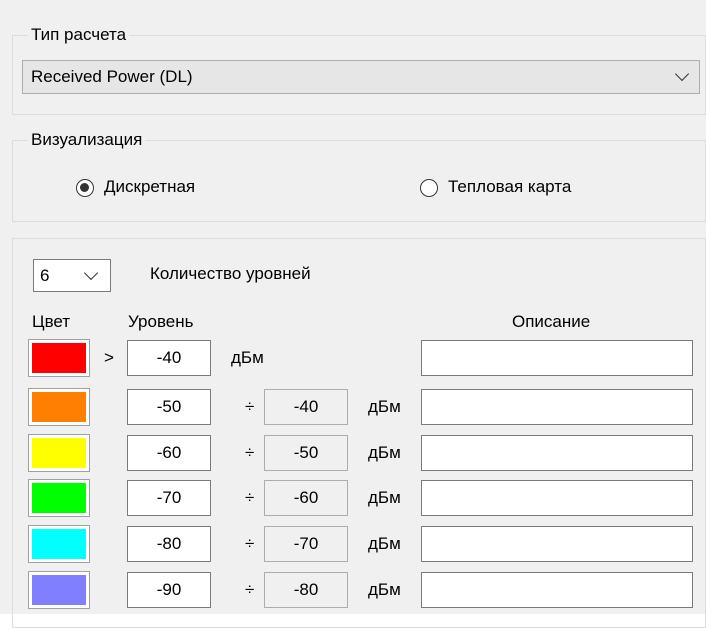 The height and width of the screenshot is (628, 706). Describe the element at coordinates (169, 358) in the screenshot. I see `level-from-input-1: -40` at that location.